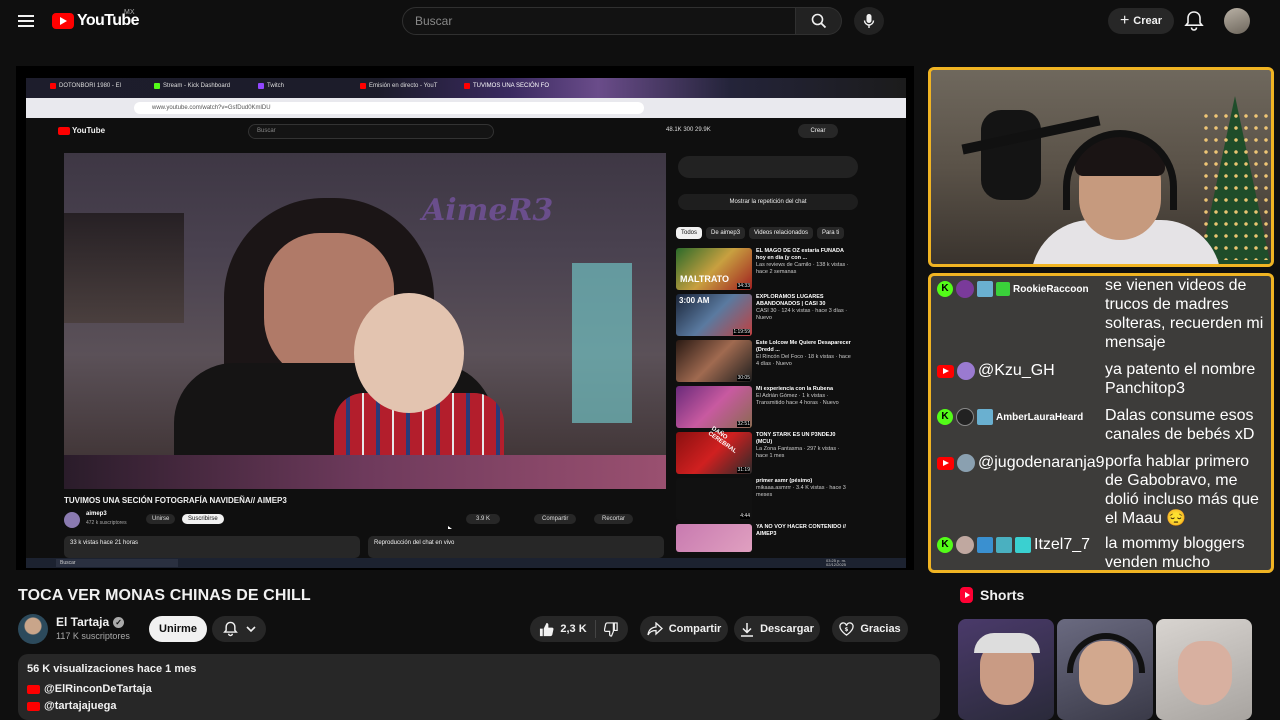 This screenshot has height=720, width=1280. Describe the element at coordinates (389, 108) in the screenshot. I see `address-field: www.youtube.com/watch?v=GsfDud0KmlDU` at that location.